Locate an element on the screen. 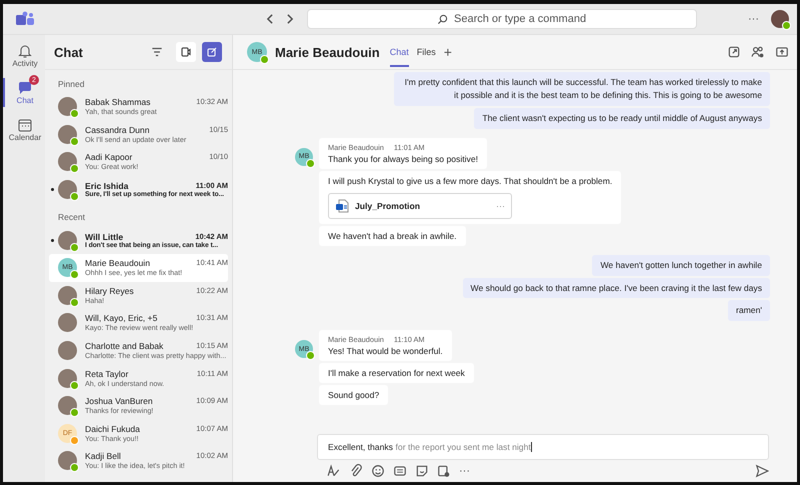  paperclip-icon is located at coordinates (356, 471).